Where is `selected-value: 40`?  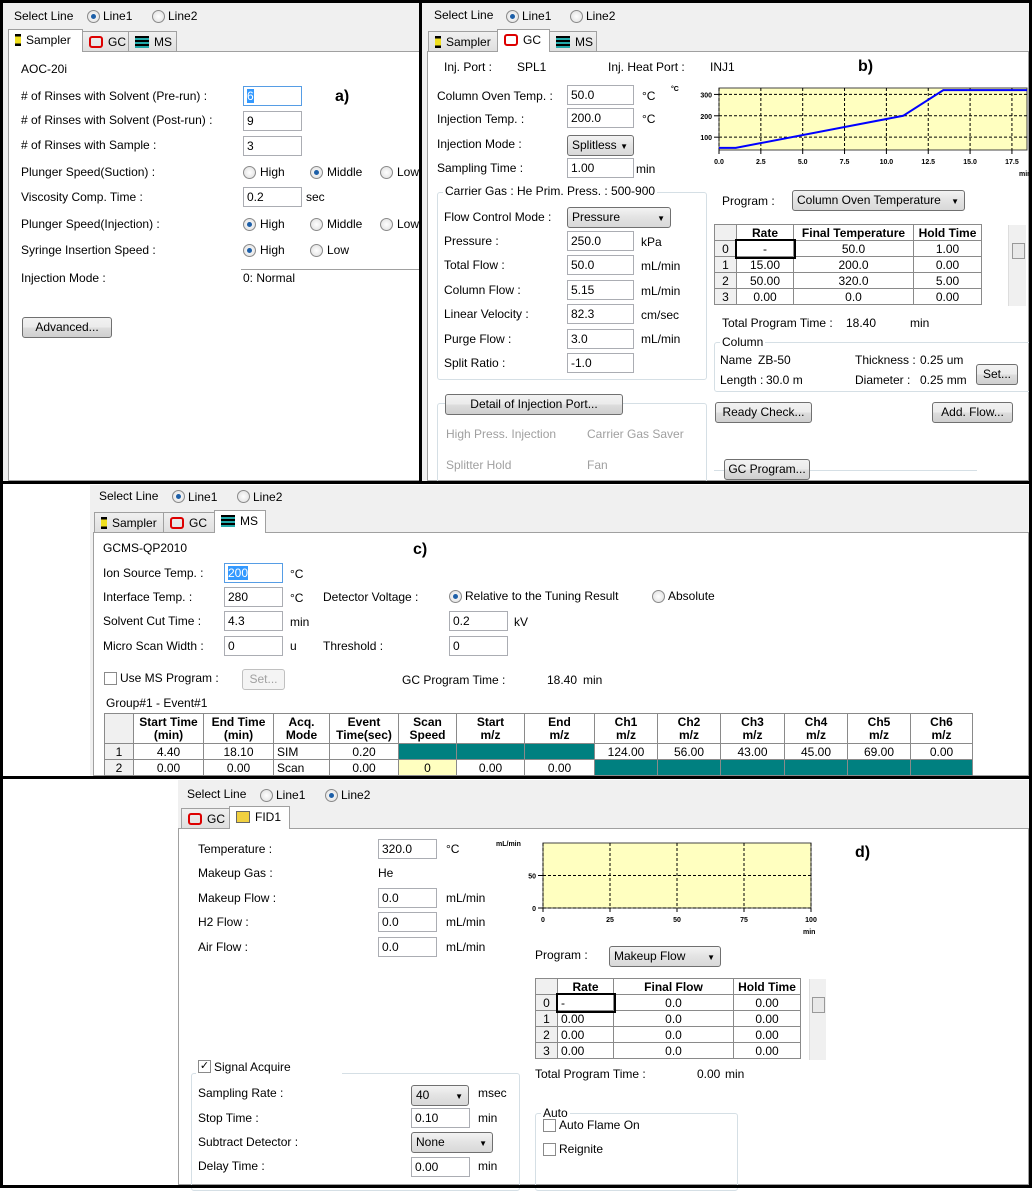 selected-value: 40 is located at coordinates (423, 1095).